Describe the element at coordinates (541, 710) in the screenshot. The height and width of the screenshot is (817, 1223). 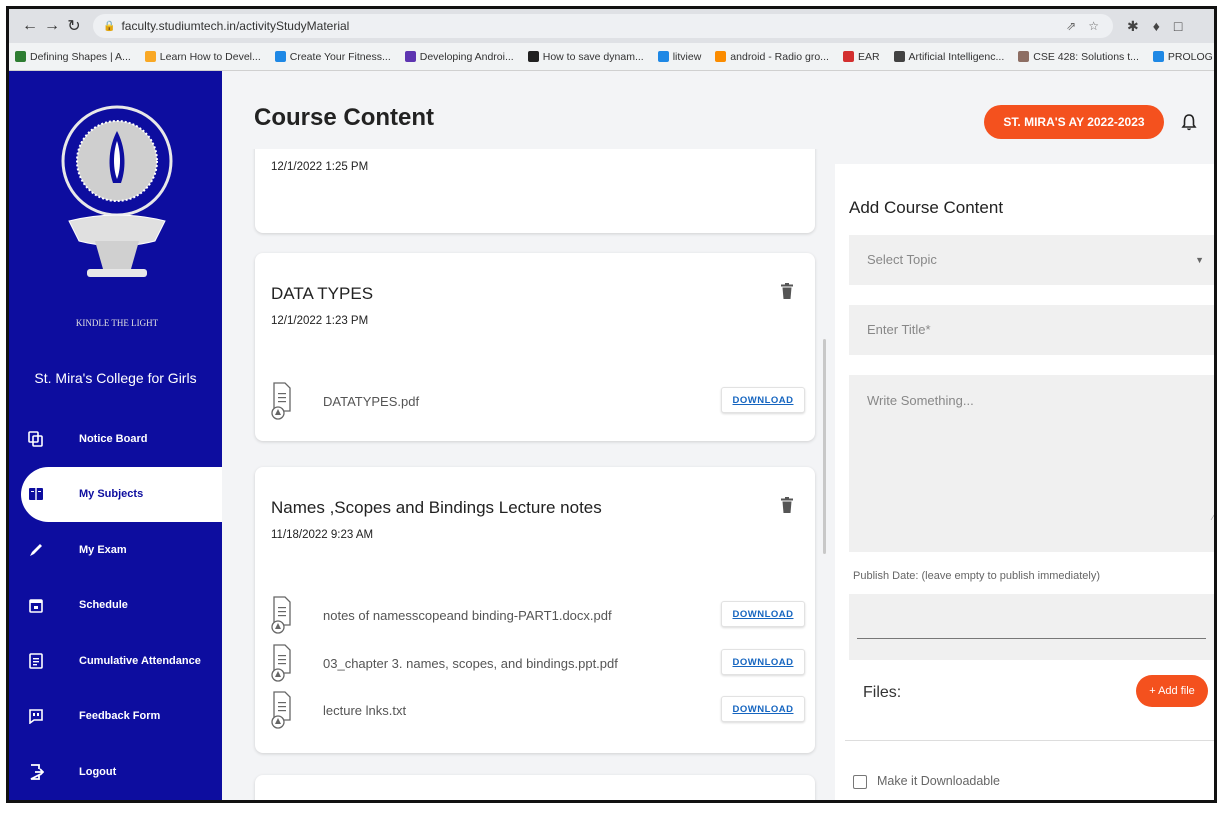
I see `file-row: lecture lnks.txt DOWNLOAD` at that location.